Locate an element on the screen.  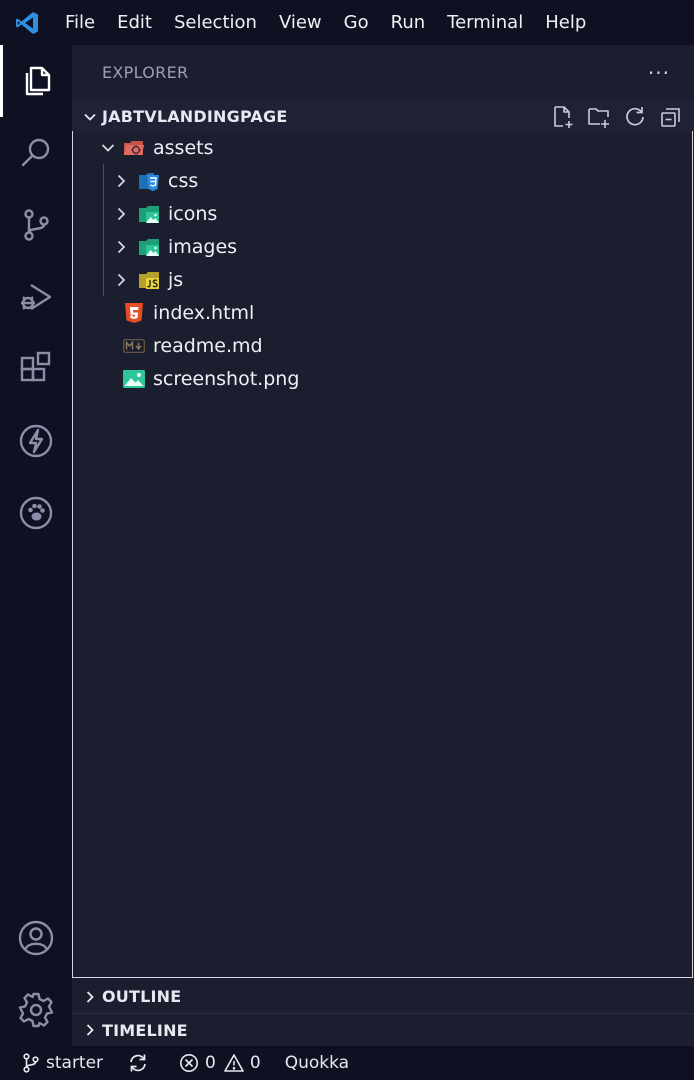
branch-status: starter is located at coordinates (57, 1063).